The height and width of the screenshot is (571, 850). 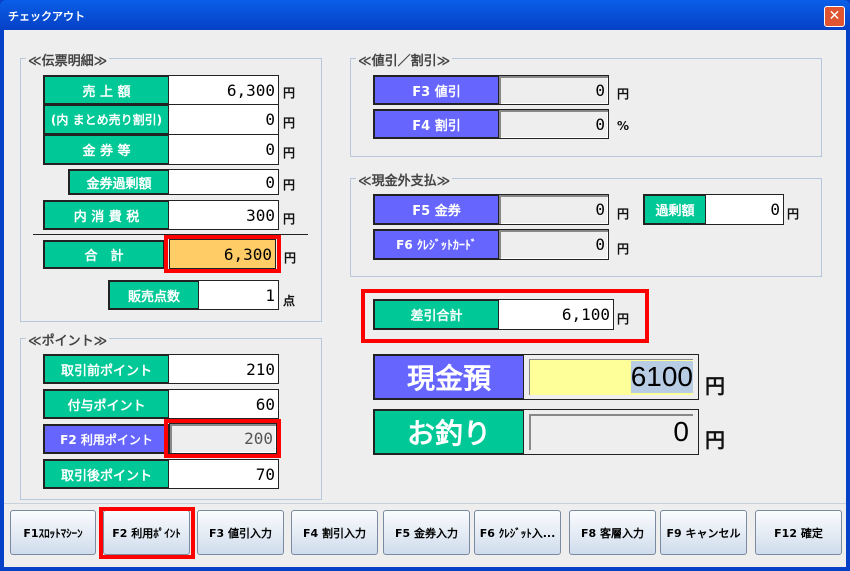 What do you see at coordinates (118, 182) in the screenshot?
I see `voucher-excess-label: 金券過剰額` at bounding box center [118, 182].